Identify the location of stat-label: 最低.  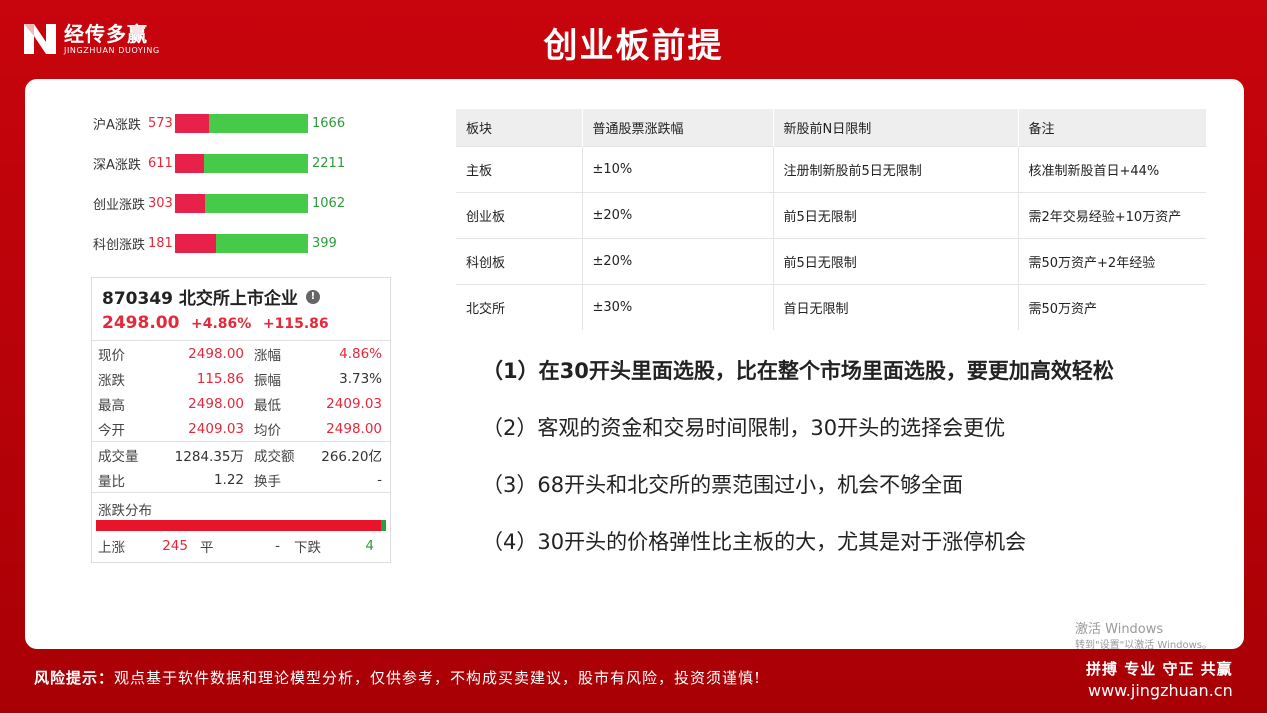
(267, 405).